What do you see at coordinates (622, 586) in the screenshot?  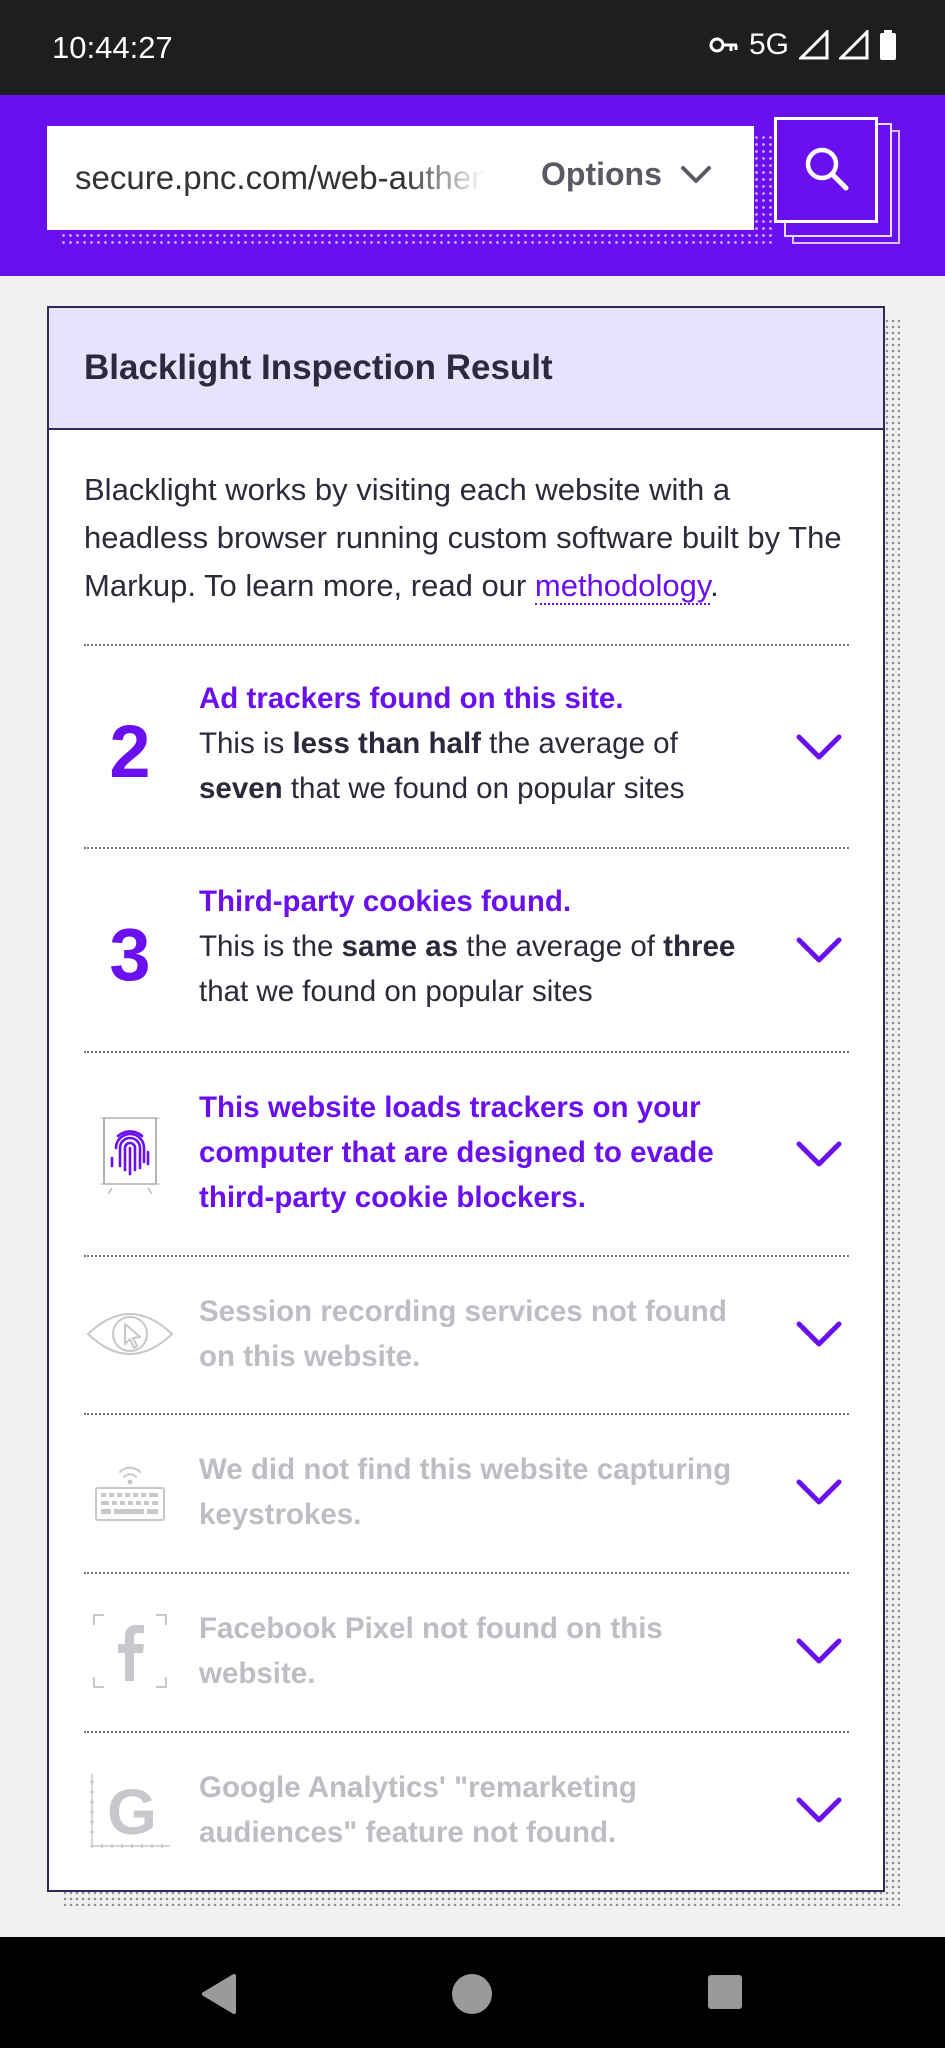 I see `methodology-link: methodology` at bounding box center [622, 586].